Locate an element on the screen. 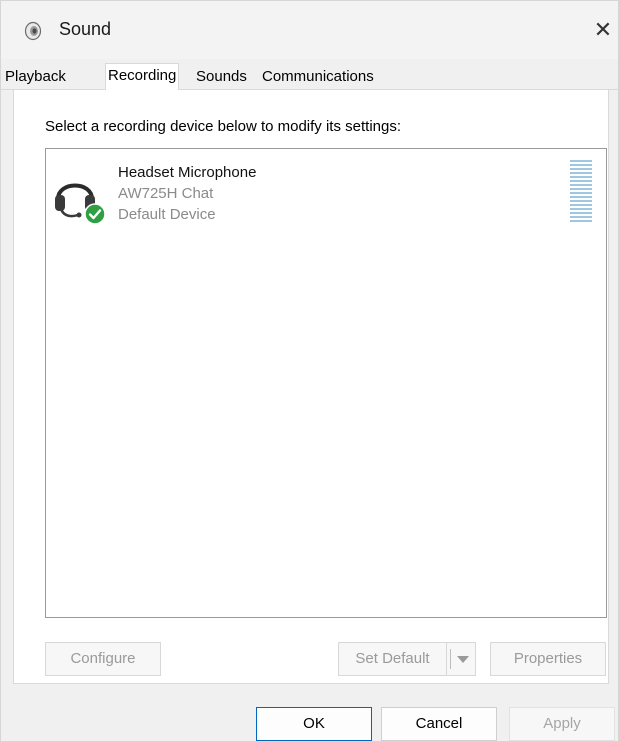 Image resolution: width=619 pixels, height=742 pixels. device-status: Default Device is located at coordinates (167, 214).